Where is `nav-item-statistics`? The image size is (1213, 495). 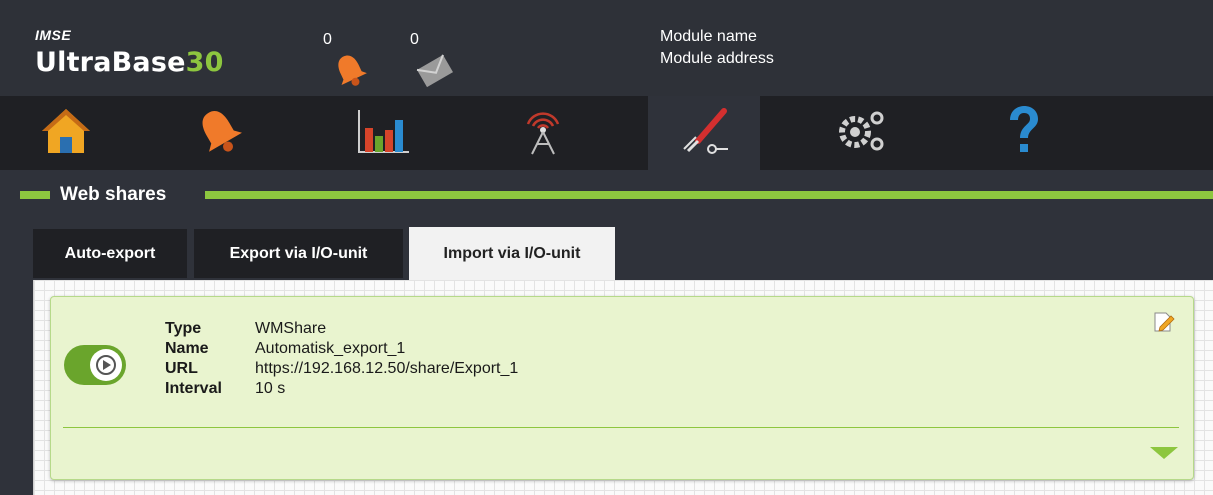 nav-item-statistics is located at coordinates (383, 133).